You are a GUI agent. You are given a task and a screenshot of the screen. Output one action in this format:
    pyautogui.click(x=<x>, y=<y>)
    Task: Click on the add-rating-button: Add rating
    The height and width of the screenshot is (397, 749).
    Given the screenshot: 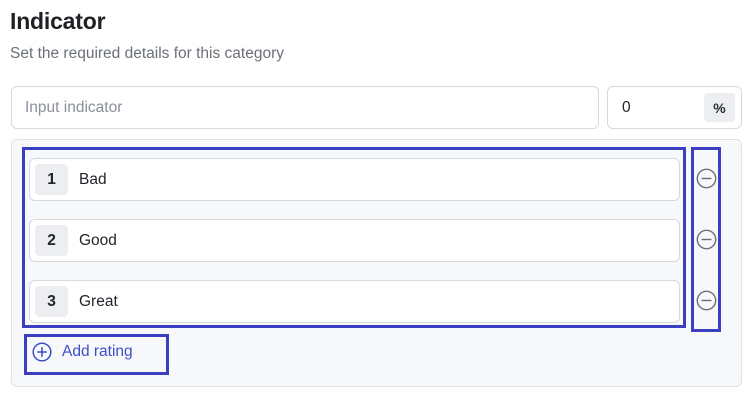 What is the action you would take?
    pyautogui.click(x=82, y=352)
    